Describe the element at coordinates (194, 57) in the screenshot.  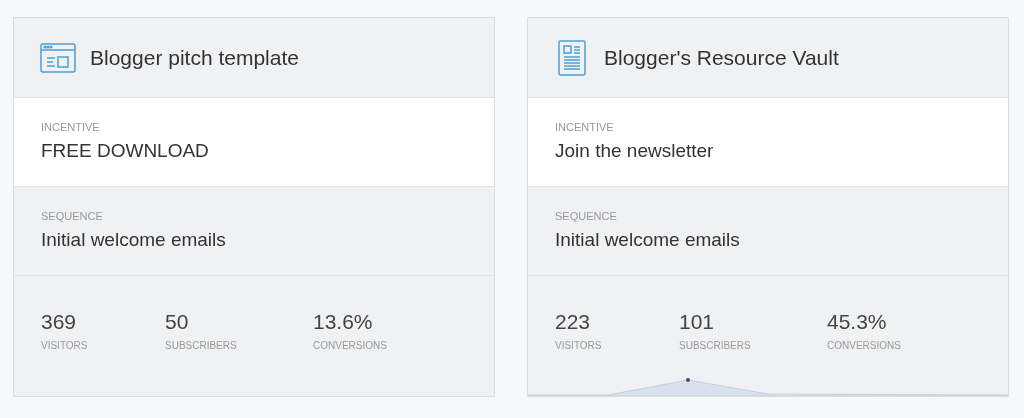
I see `card-title: Blogger pitch template` at that location.